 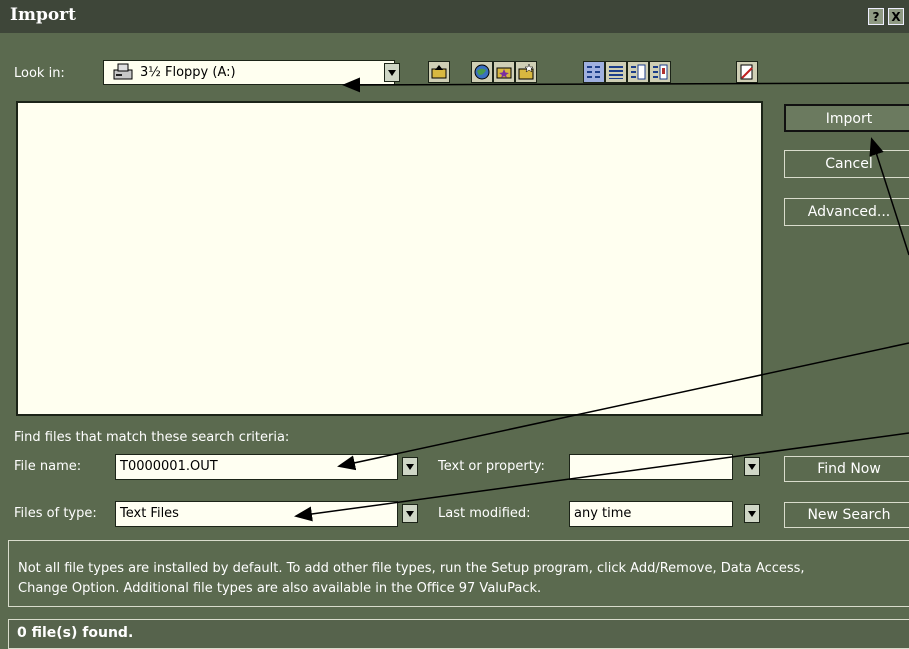 What do you see at coordinates (889, 196) in the screenshot?
I see `arrow-to-import` at bounding box center [889, 196].